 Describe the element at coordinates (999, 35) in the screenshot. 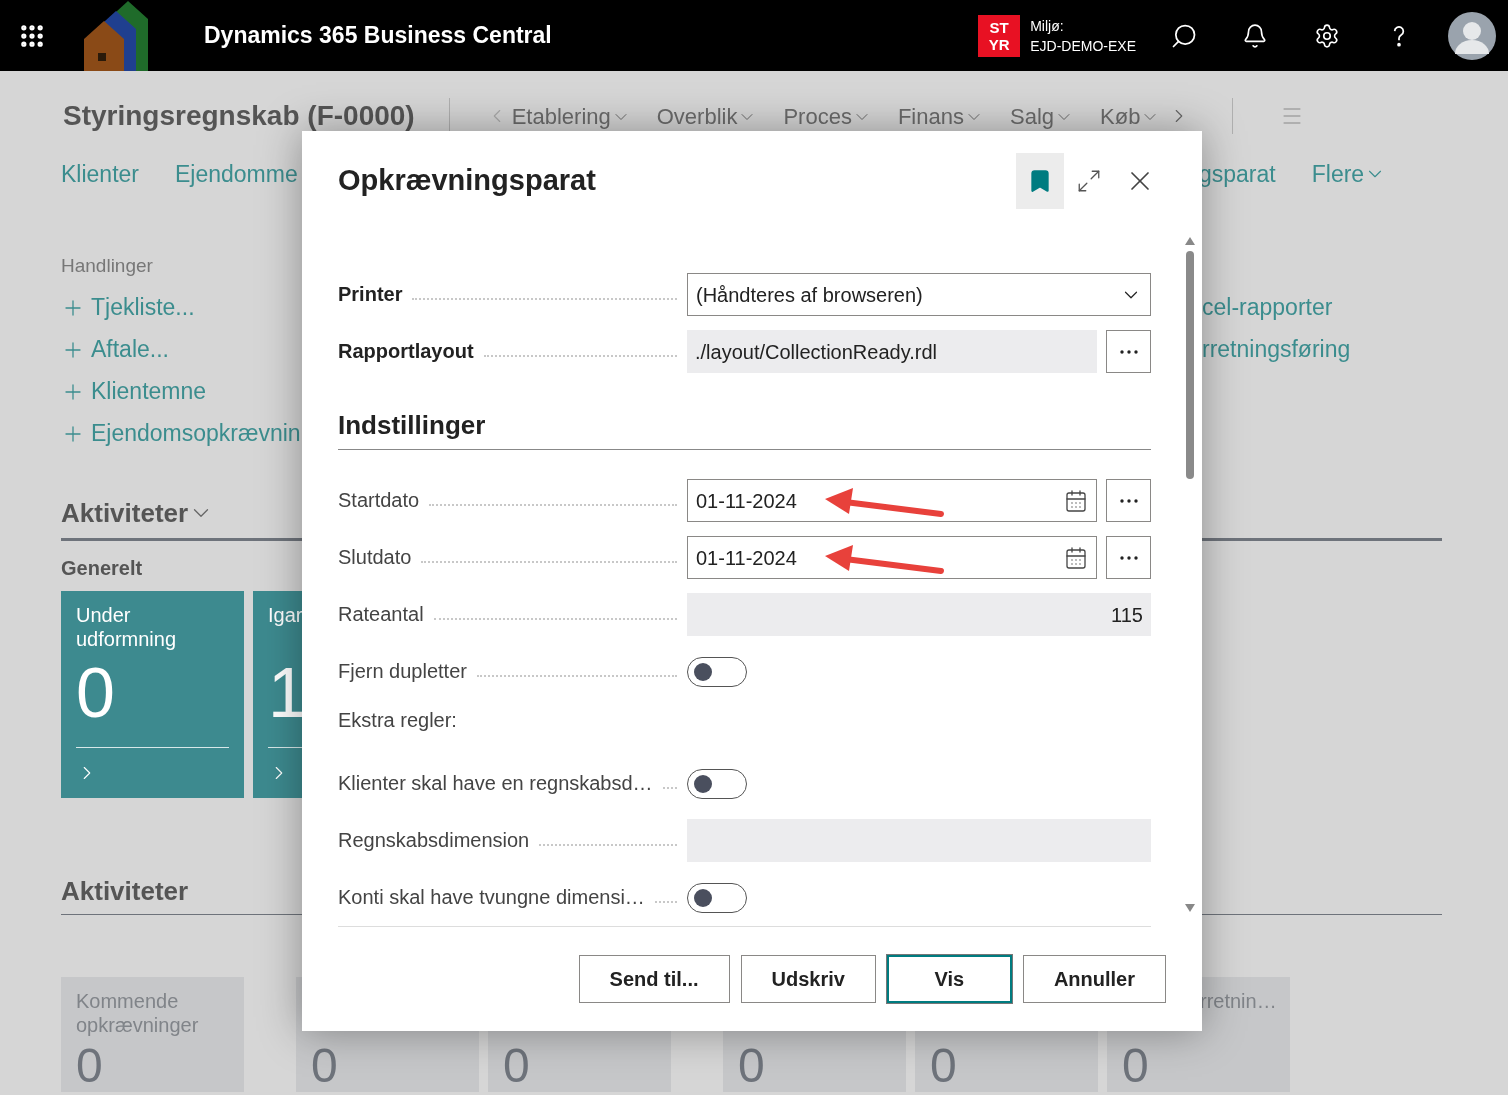

I see `environment-badge: ST YR` at that location.